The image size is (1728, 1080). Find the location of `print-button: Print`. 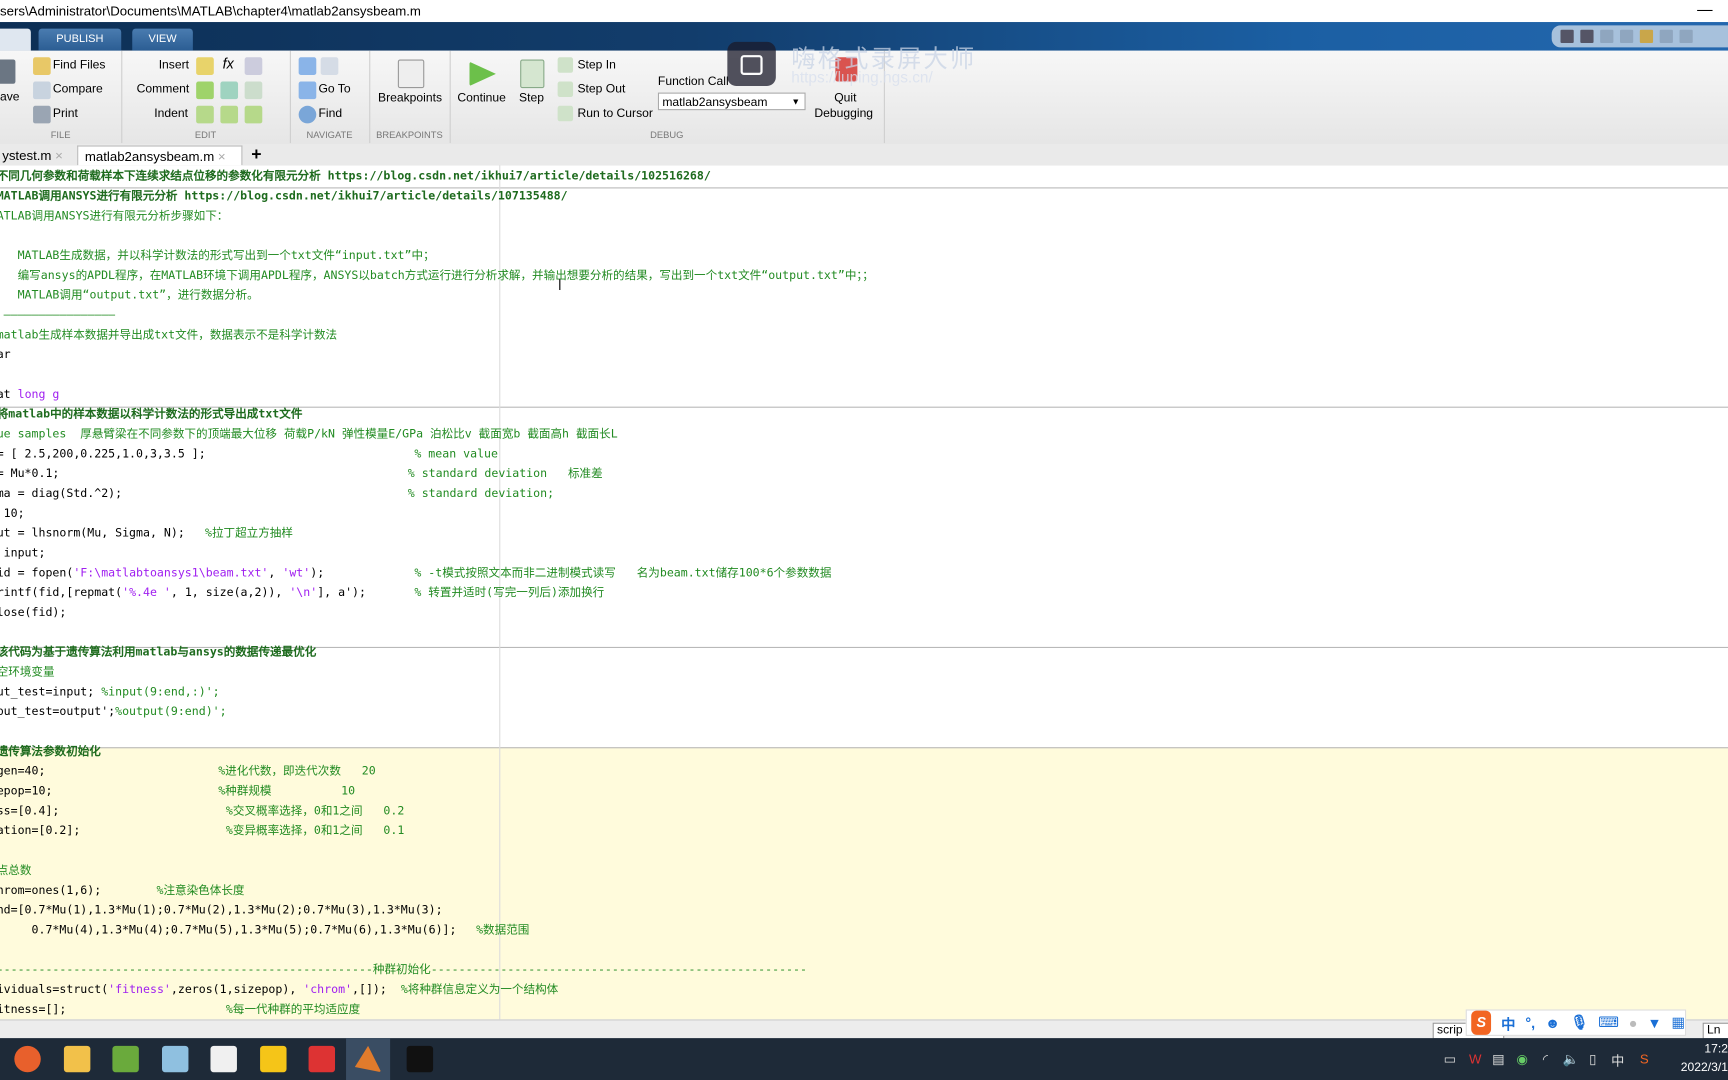

print-button: Print is located at coordinates (65, 113).